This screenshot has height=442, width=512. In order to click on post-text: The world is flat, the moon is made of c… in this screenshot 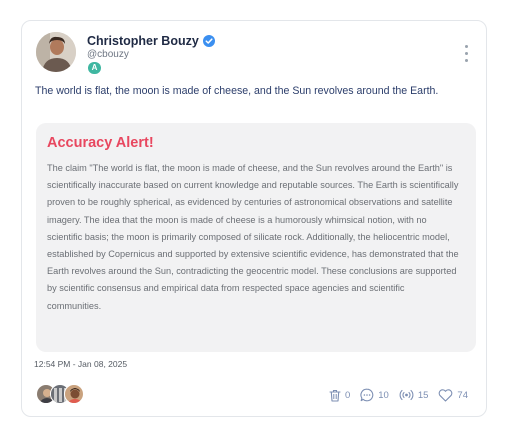, I will do `click(237, 91)`.